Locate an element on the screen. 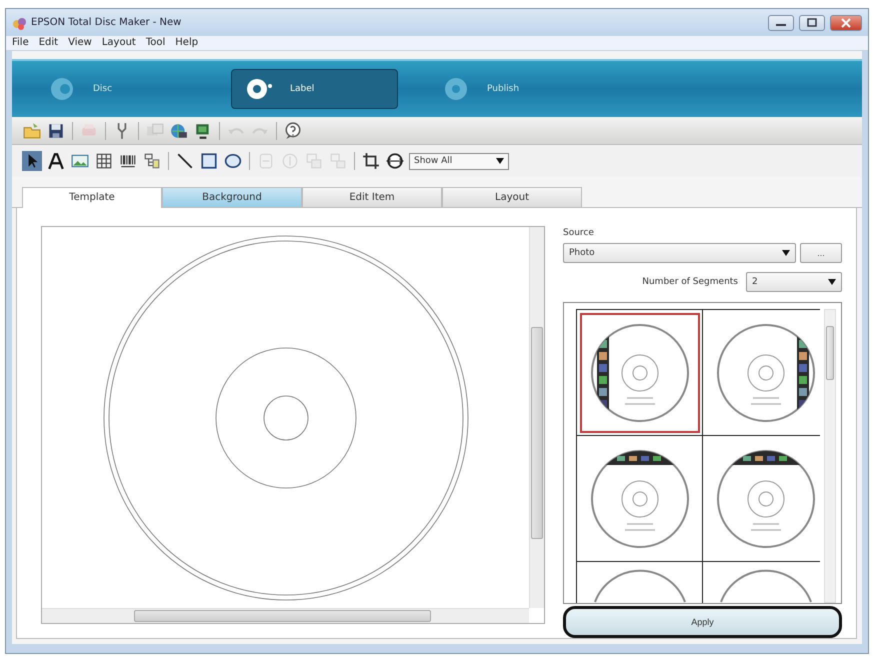 This screenshot has width=876, height=662. mode-tab: Label is located at coordinates (314, 89).